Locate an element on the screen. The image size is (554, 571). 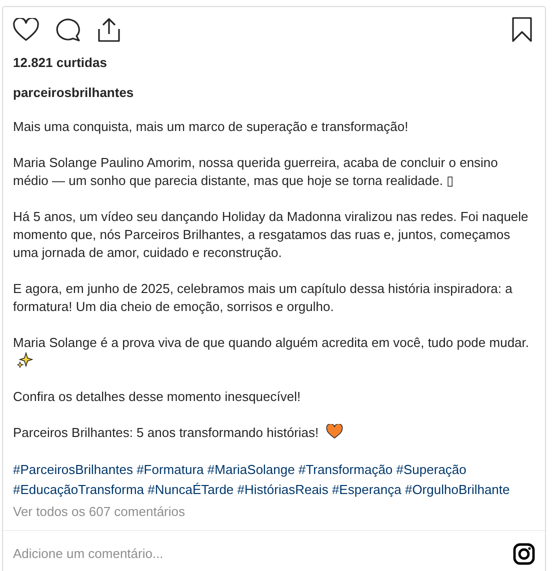
hashtag-link: #Esperança is located at coordinates (367, 489).